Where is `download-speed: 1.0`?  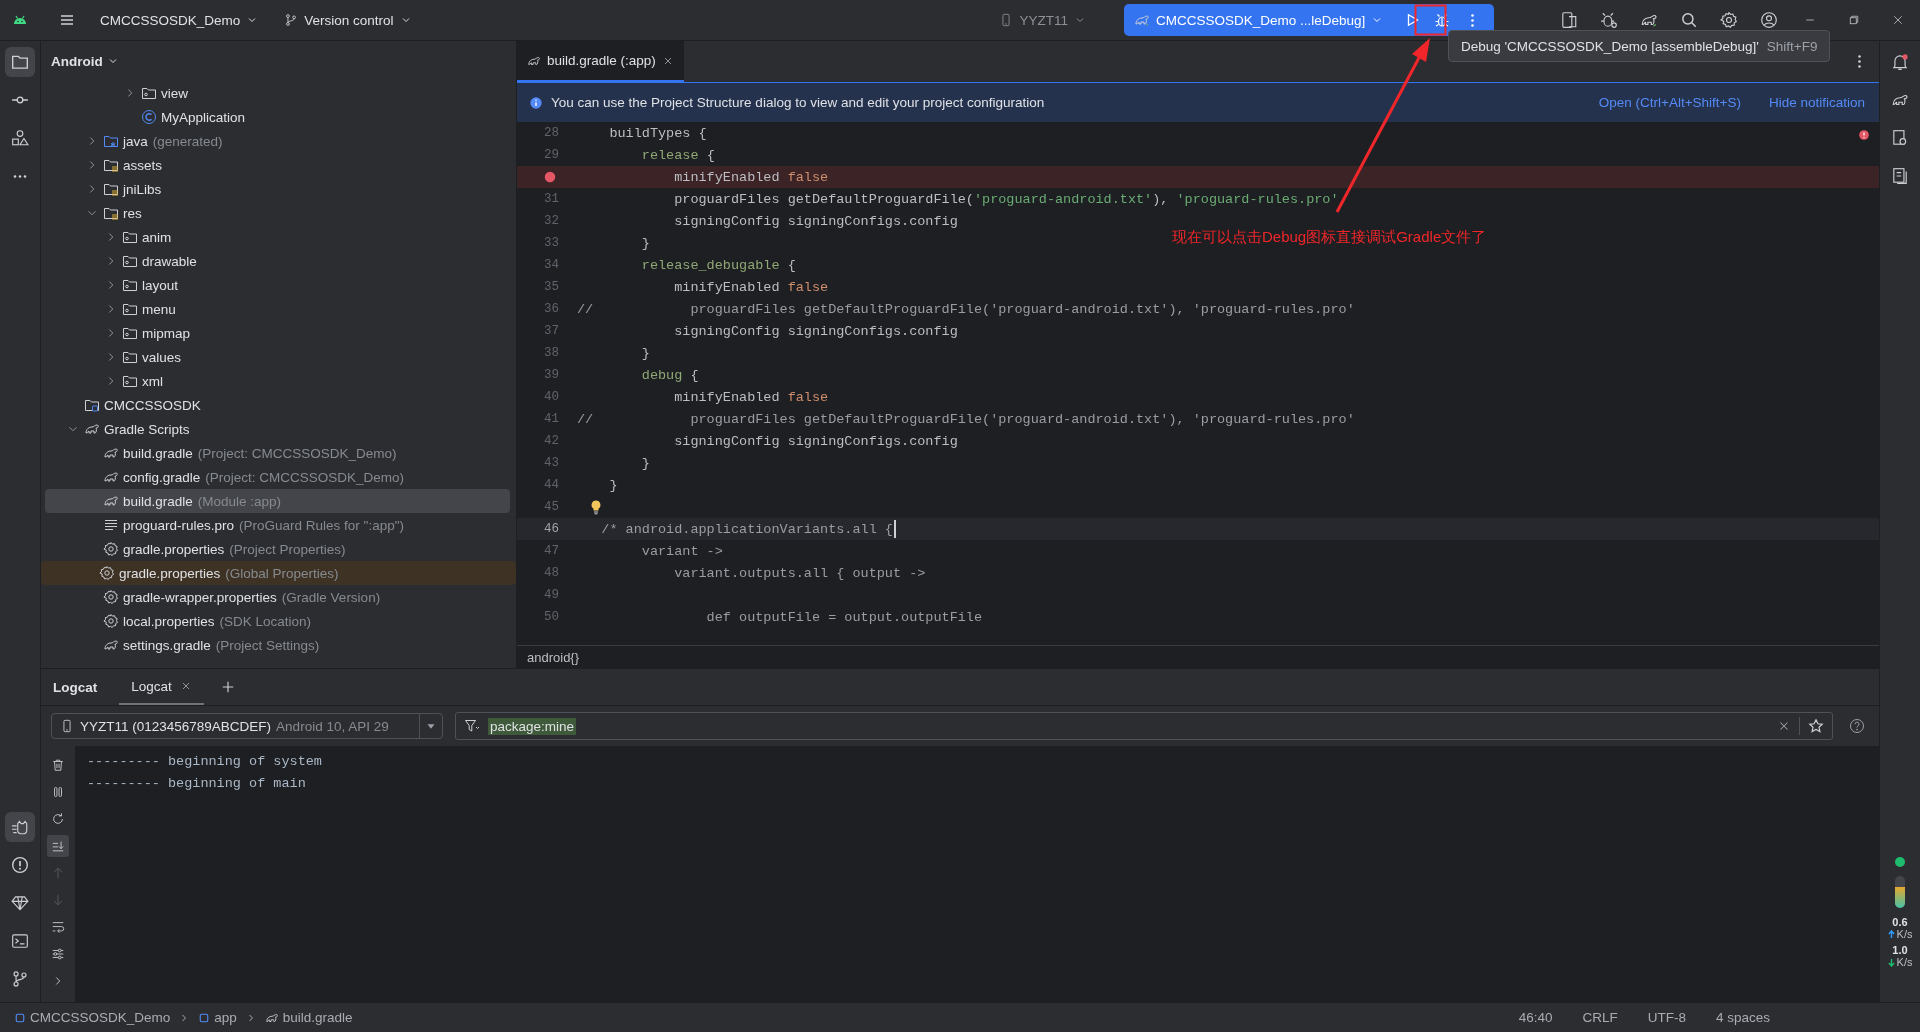 download-speed: 1.0 is located at coordinates (1900, 950).